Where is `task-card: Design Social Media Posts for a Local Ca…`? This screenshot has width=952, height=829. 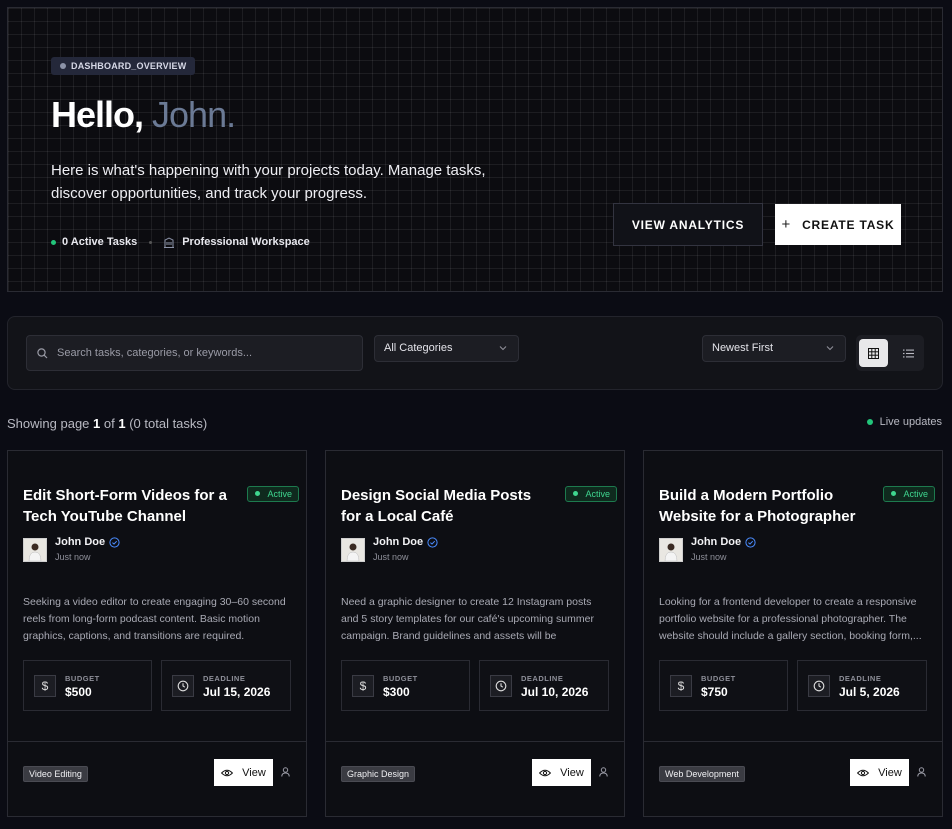 task-card: Design Social Media Posts for a Local Ca… is located at coordinates (475, 633).